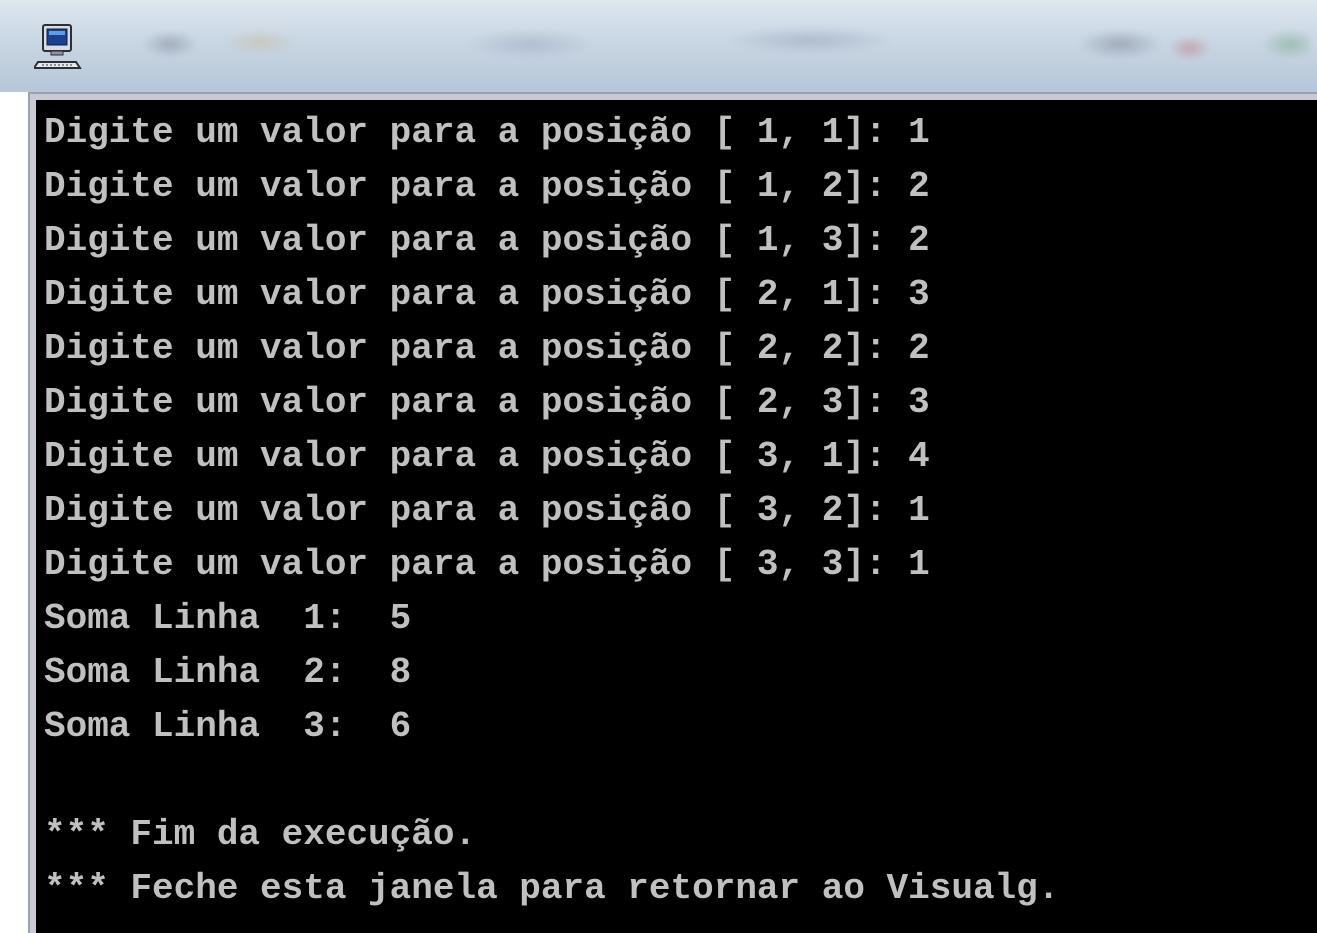 The image size is (1317, 933). Describe the element at coordinates (551, 781) in the screenshot. I see `blank-line` at that location.